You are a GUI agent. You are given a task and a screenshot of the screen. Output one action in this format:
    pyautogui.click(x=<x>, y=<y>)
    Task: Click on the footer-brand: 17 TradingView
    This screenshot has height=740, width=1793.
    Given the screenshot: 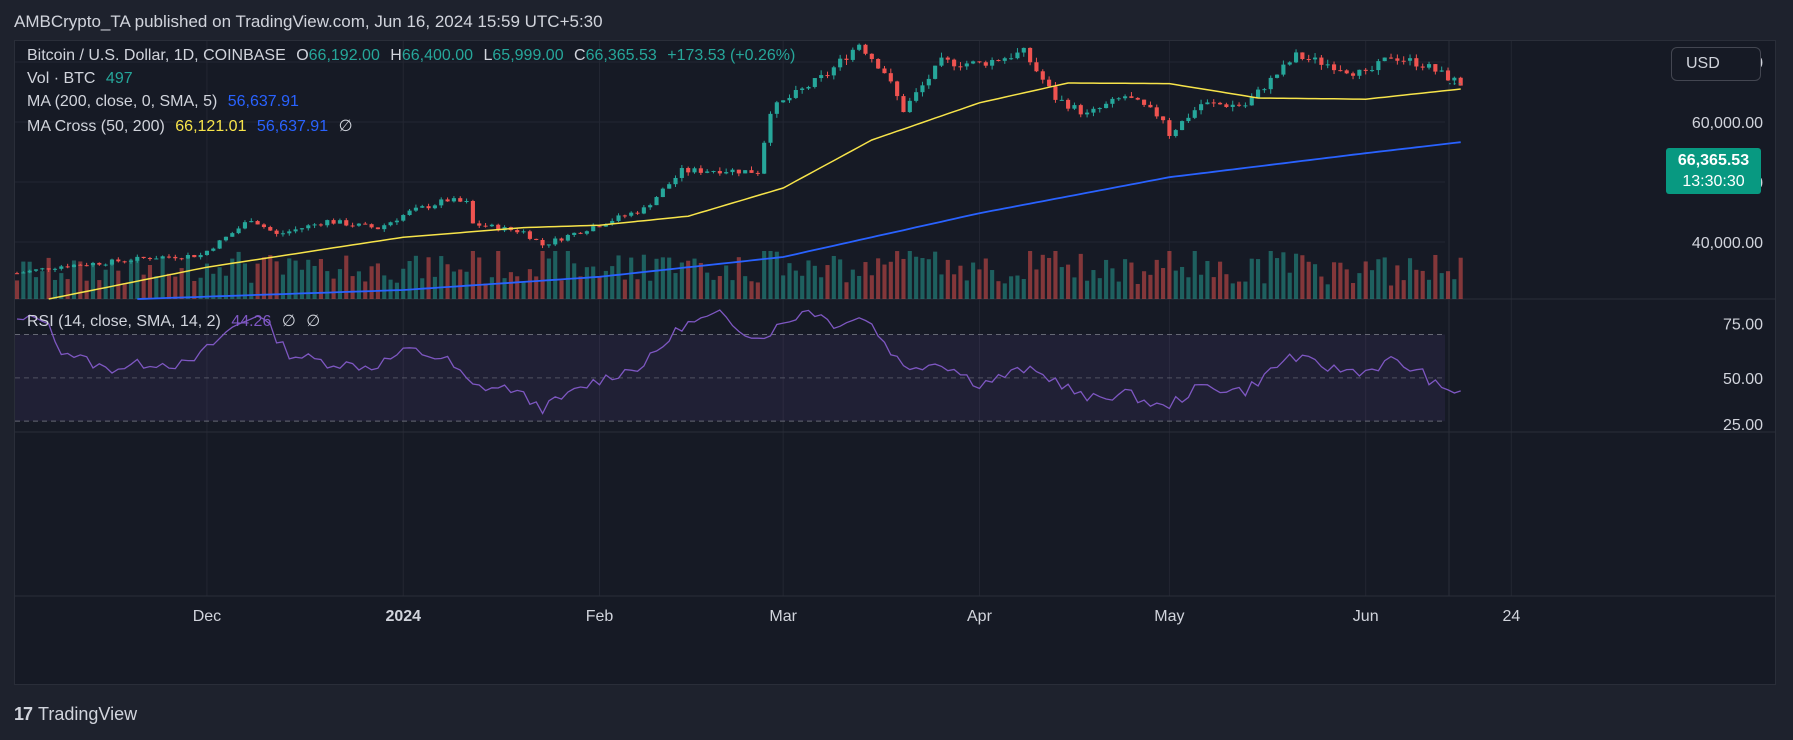 What is the action you would take?
    pyautogui.click(x=75, y=714)
    